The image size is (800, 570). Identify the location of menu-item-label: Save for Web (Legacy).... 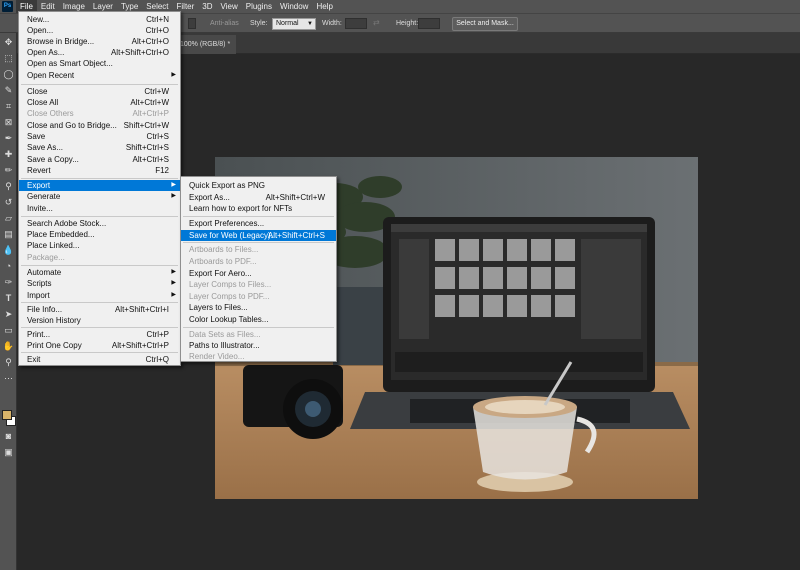
(233, 235).